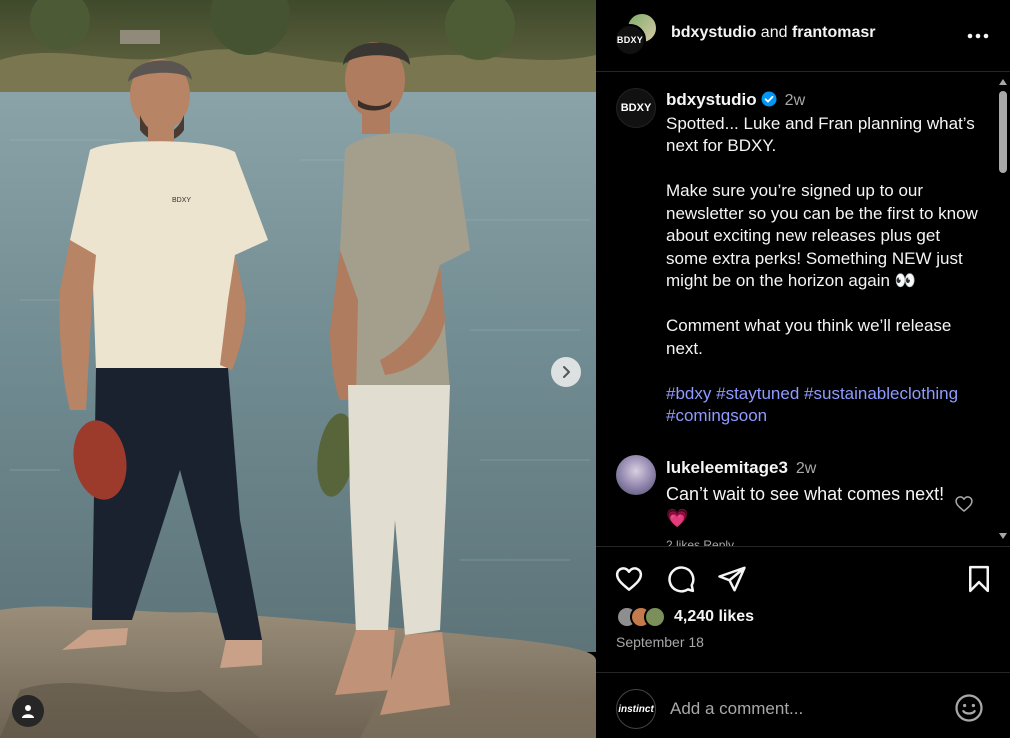 This screenshot has width=1010, height=738. What do you see at coordinates (805, 506) in the screenshot?
I see `comment-text: Can’t wait to see what comes next! 💗` at bounding box center [805, 506].